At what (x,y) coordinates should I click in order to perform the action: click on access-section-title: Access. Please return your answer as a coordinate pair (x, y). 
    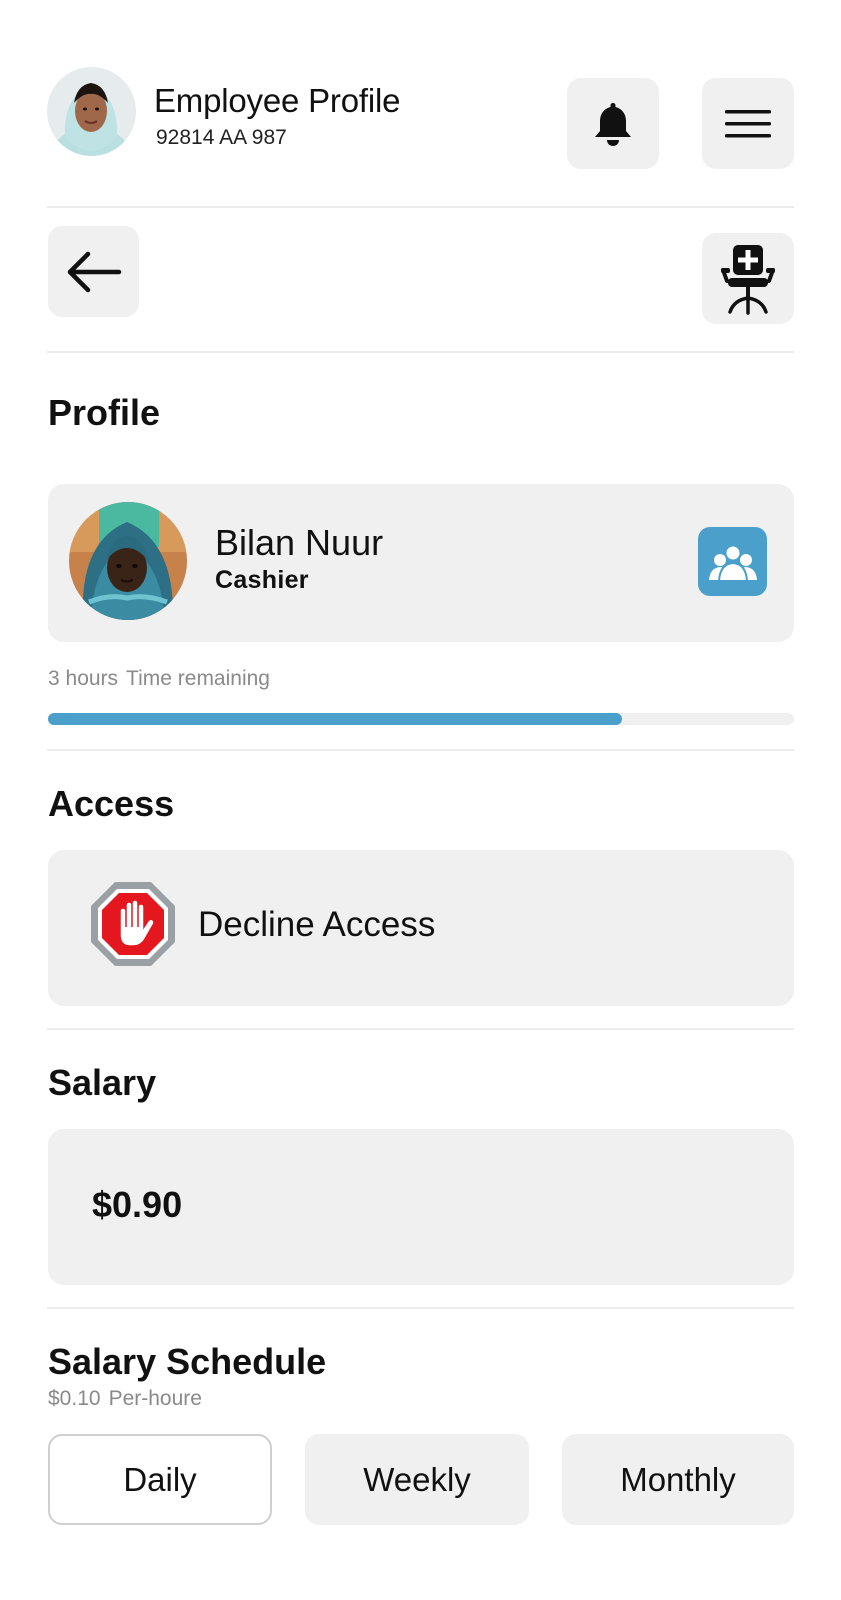
    Looking at the image, I should click on (111, 803).